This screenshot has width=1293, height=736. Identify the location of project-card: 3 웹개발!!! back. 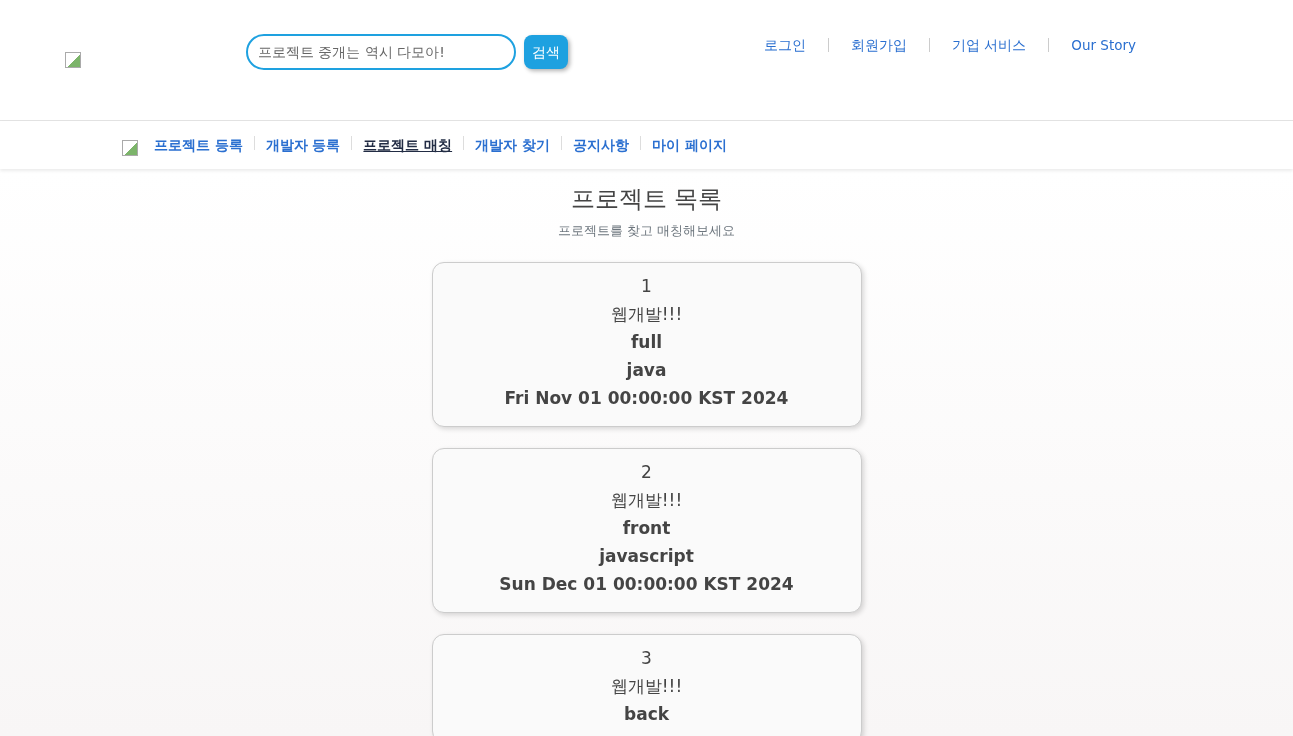
(646, 684).